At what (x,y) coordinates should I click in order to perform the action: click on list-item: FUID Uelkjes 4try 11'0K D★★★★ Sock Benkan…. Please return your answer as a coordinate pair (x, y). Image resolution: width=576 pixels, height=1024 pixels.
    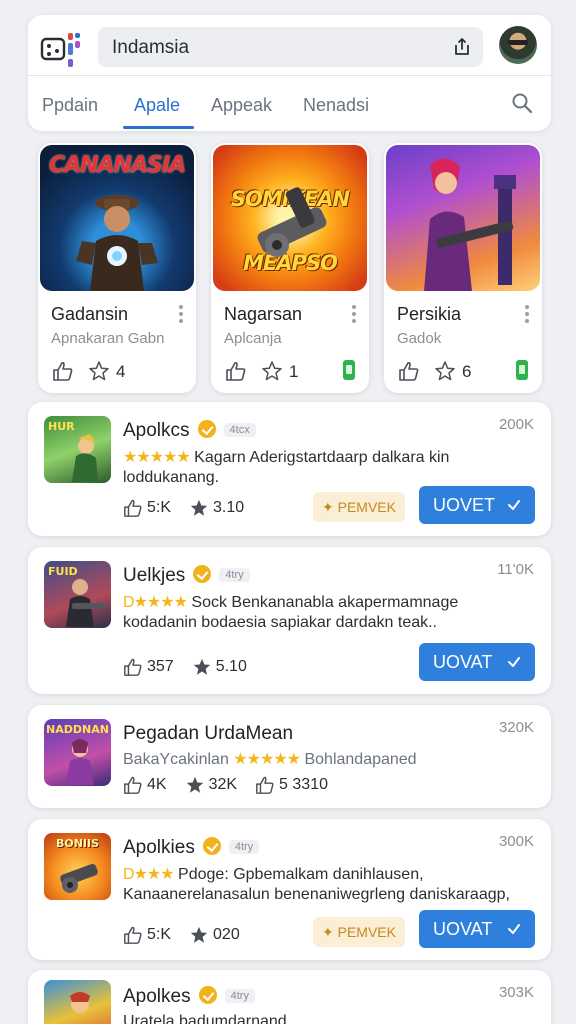
    Looking at the image, I should click on (289, 620).